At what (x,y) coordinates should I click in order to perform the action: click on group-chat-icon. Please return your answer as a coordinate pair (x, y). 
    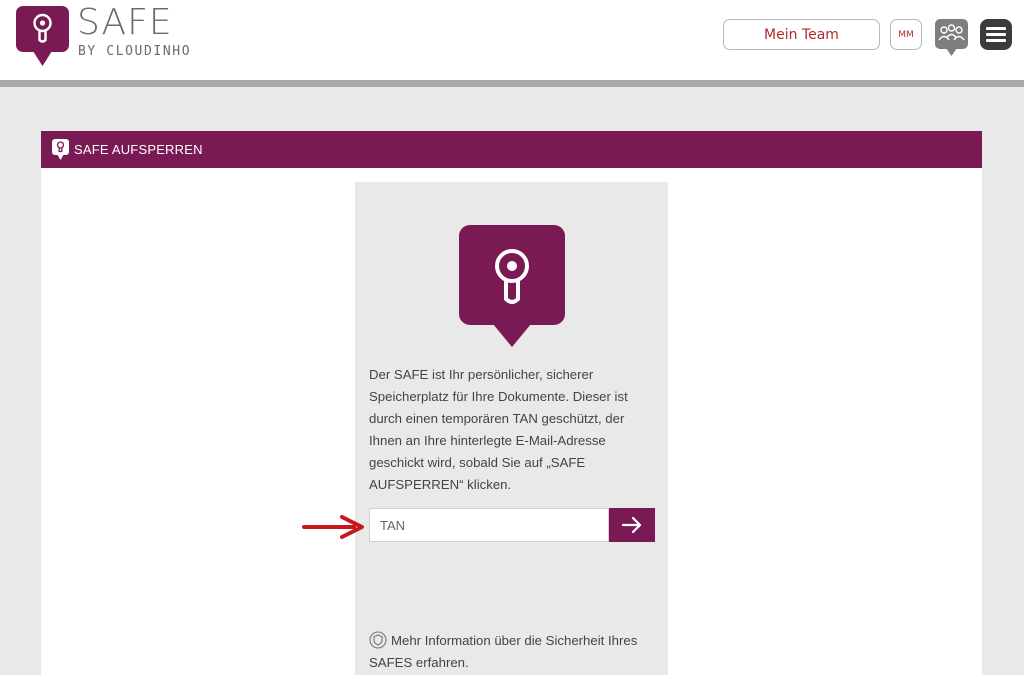
    Looking at the image, I should click on (951, 38).